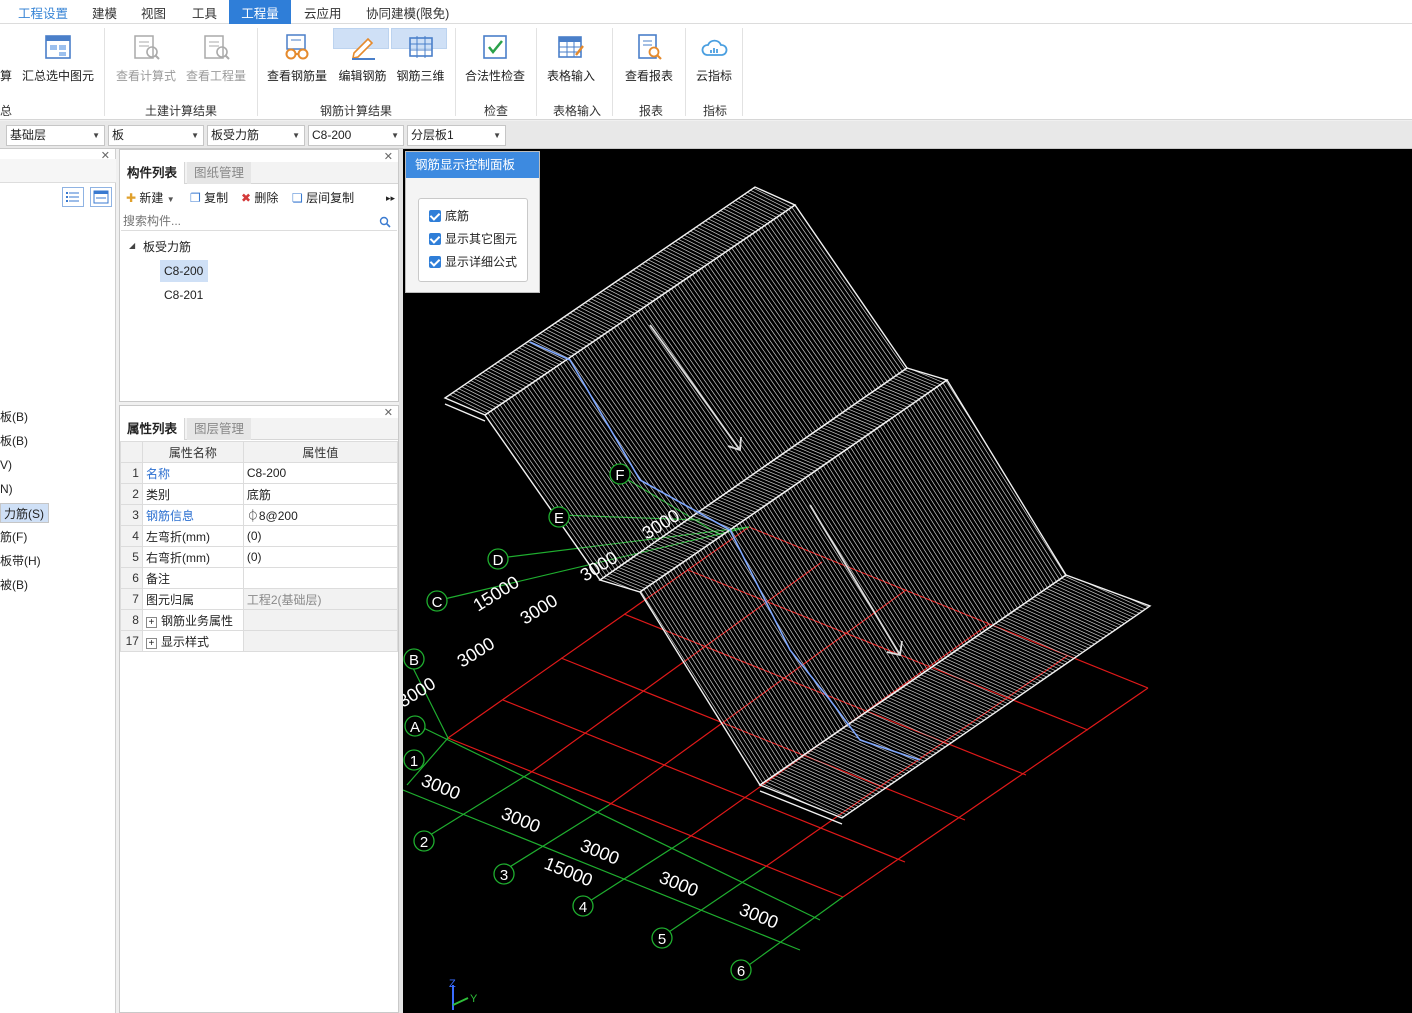 The width and height of the screenshot is (1412, 1013). What do you see at coordinates (219, 429) in the screenshot?
I see `tab-layer-management: 图层管理` at bounding box center [219, 429].